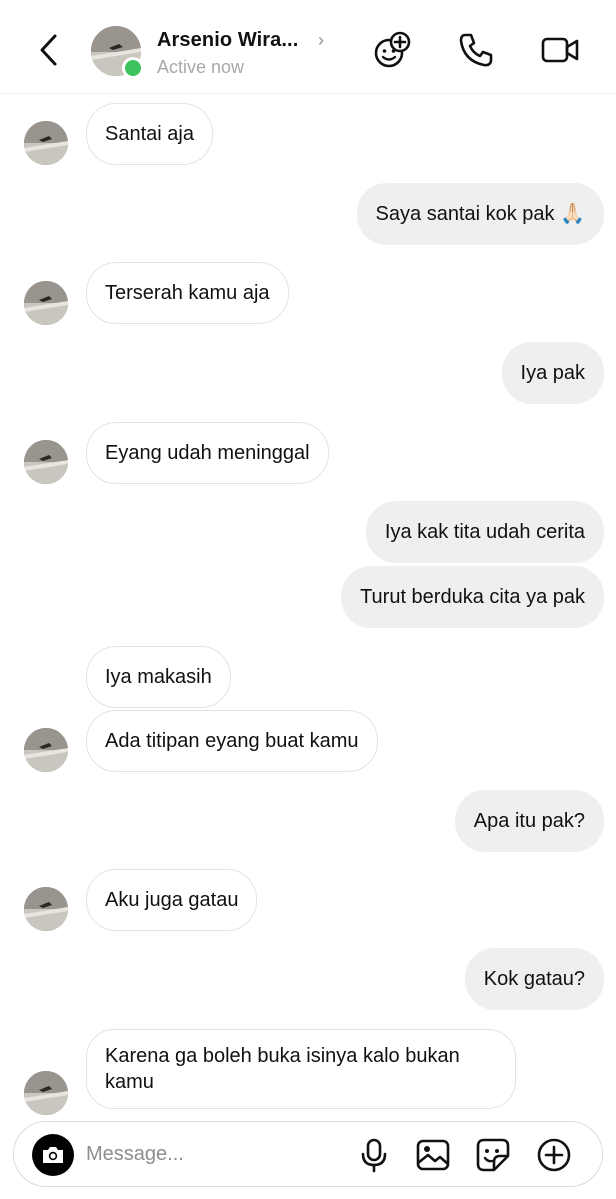  What do you see at coordinates (216, 1154) in the screenshot?
I see `message-input` at bounding box center [216, 1154].